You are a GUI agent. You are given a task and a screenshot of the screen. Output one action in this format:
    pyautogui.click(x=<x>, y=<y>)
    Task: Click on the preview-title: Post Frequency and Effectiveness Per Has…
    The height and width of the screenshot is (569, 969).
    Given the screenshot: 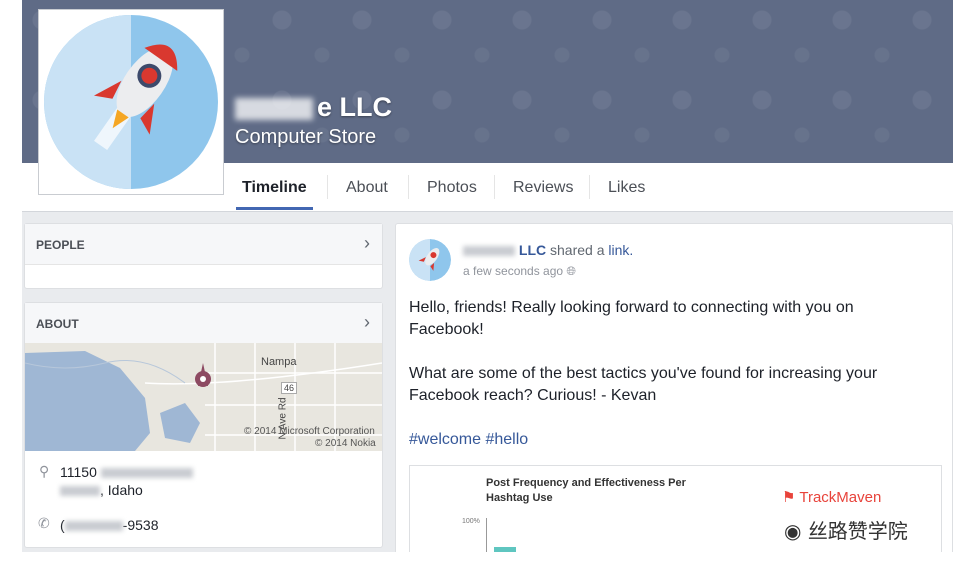 What is the action you would take?
    pyautogui.click(x=586, y=490)
    